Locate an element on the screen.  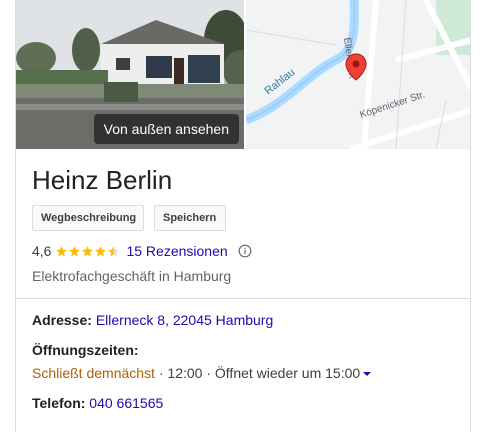
hours-reopen-dropdown: Öffnet wieder um 15:00 is located at coordinates (293, 373).